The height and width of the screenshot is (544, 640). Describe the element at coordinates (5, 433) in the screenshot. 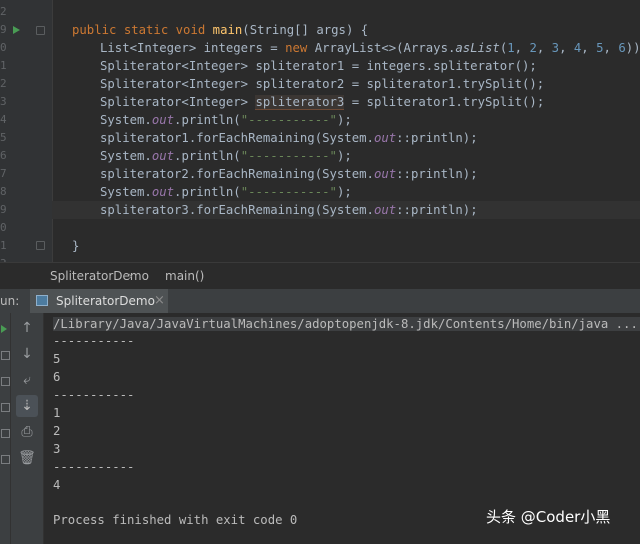

I see `pin-icon` at that location.